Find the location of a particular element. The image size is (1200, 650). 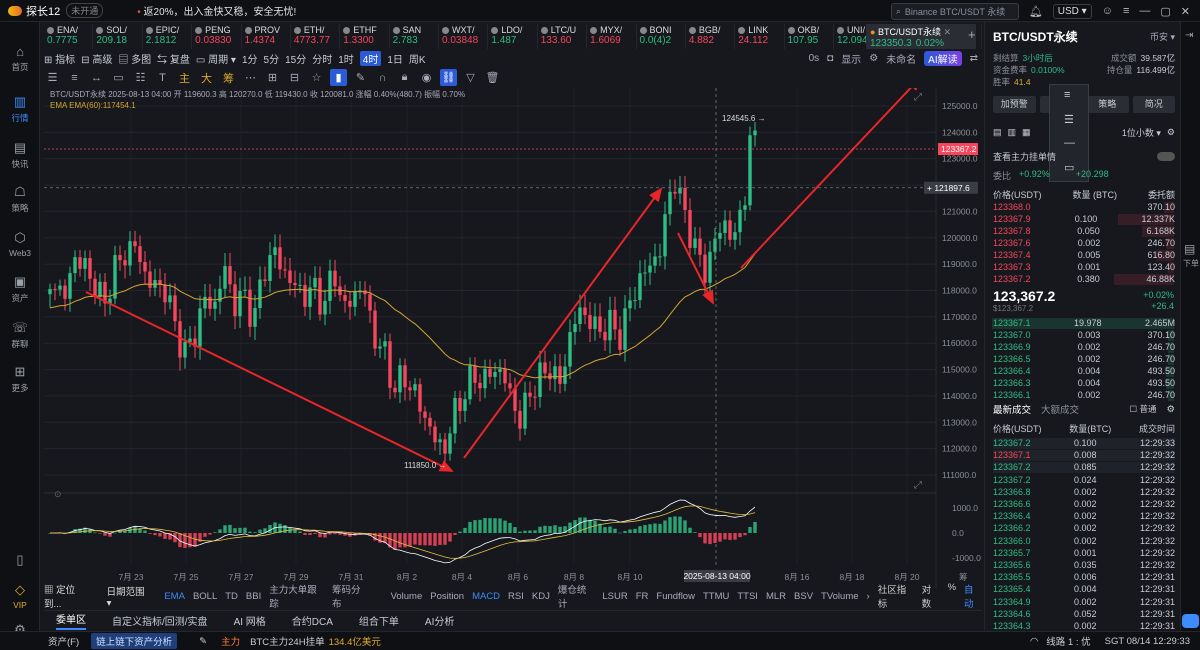

toolbar-item: ⇆ 复盘 is located at coordinates (173, 58).